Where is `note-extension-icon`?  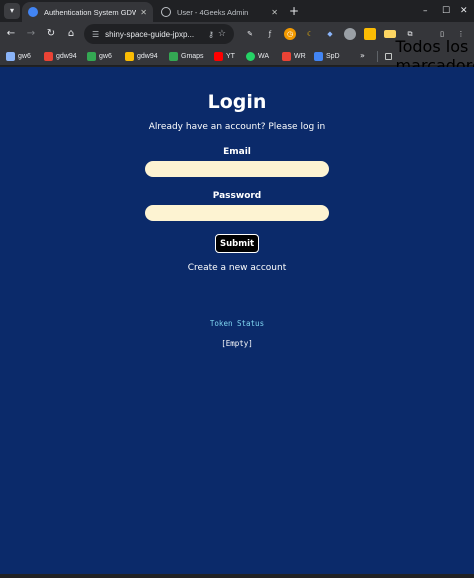 note-extension-icon is located at coordinates (370, 34).